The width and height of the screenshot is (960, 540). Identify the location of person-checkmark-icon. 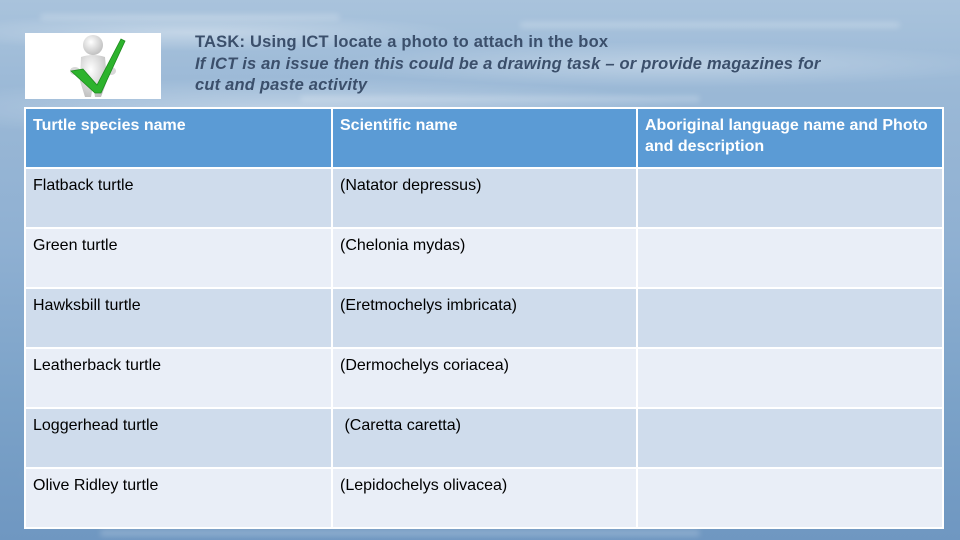
(98, 66).